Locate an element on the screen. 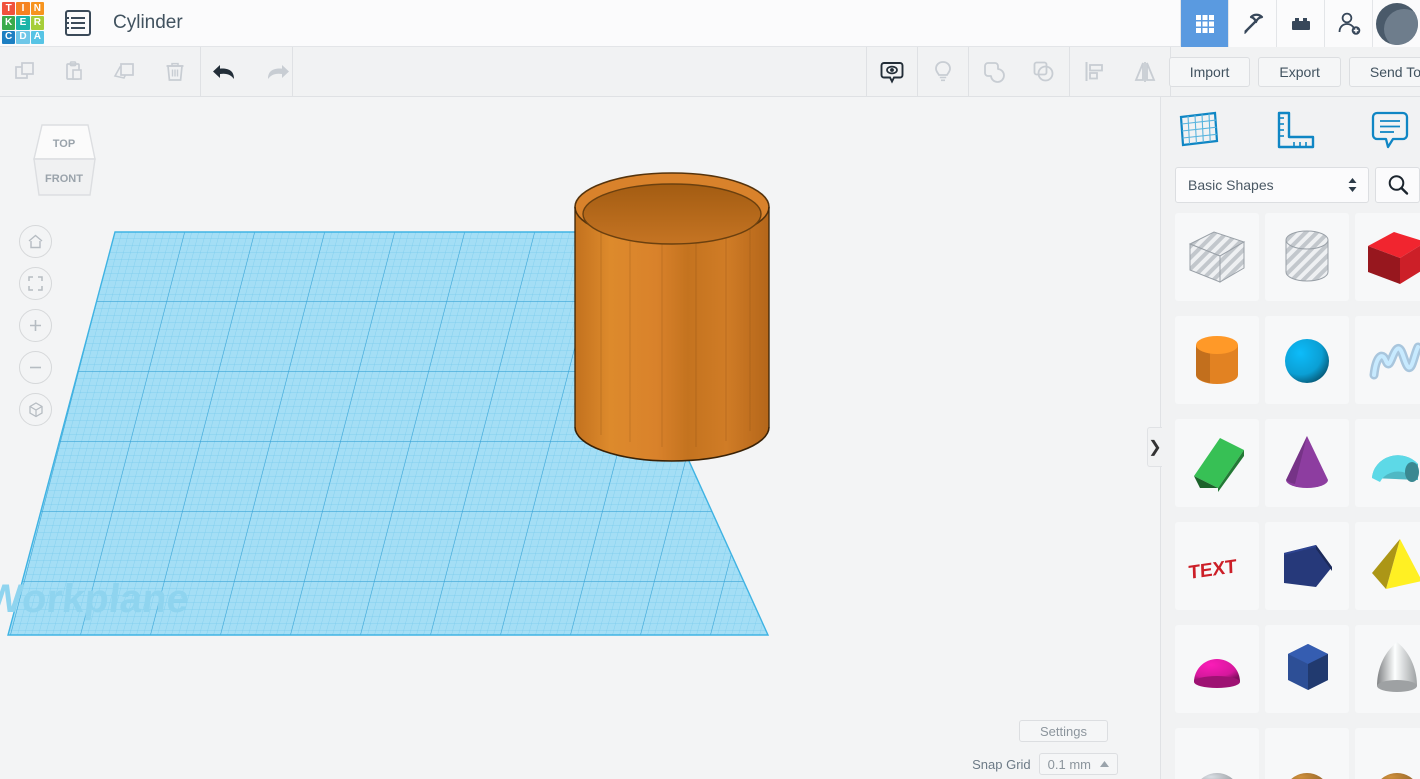 Image resolution: width=1420 pixels, height=779 pixels. settings-button: Settings is located at coordinates (1063, 731).